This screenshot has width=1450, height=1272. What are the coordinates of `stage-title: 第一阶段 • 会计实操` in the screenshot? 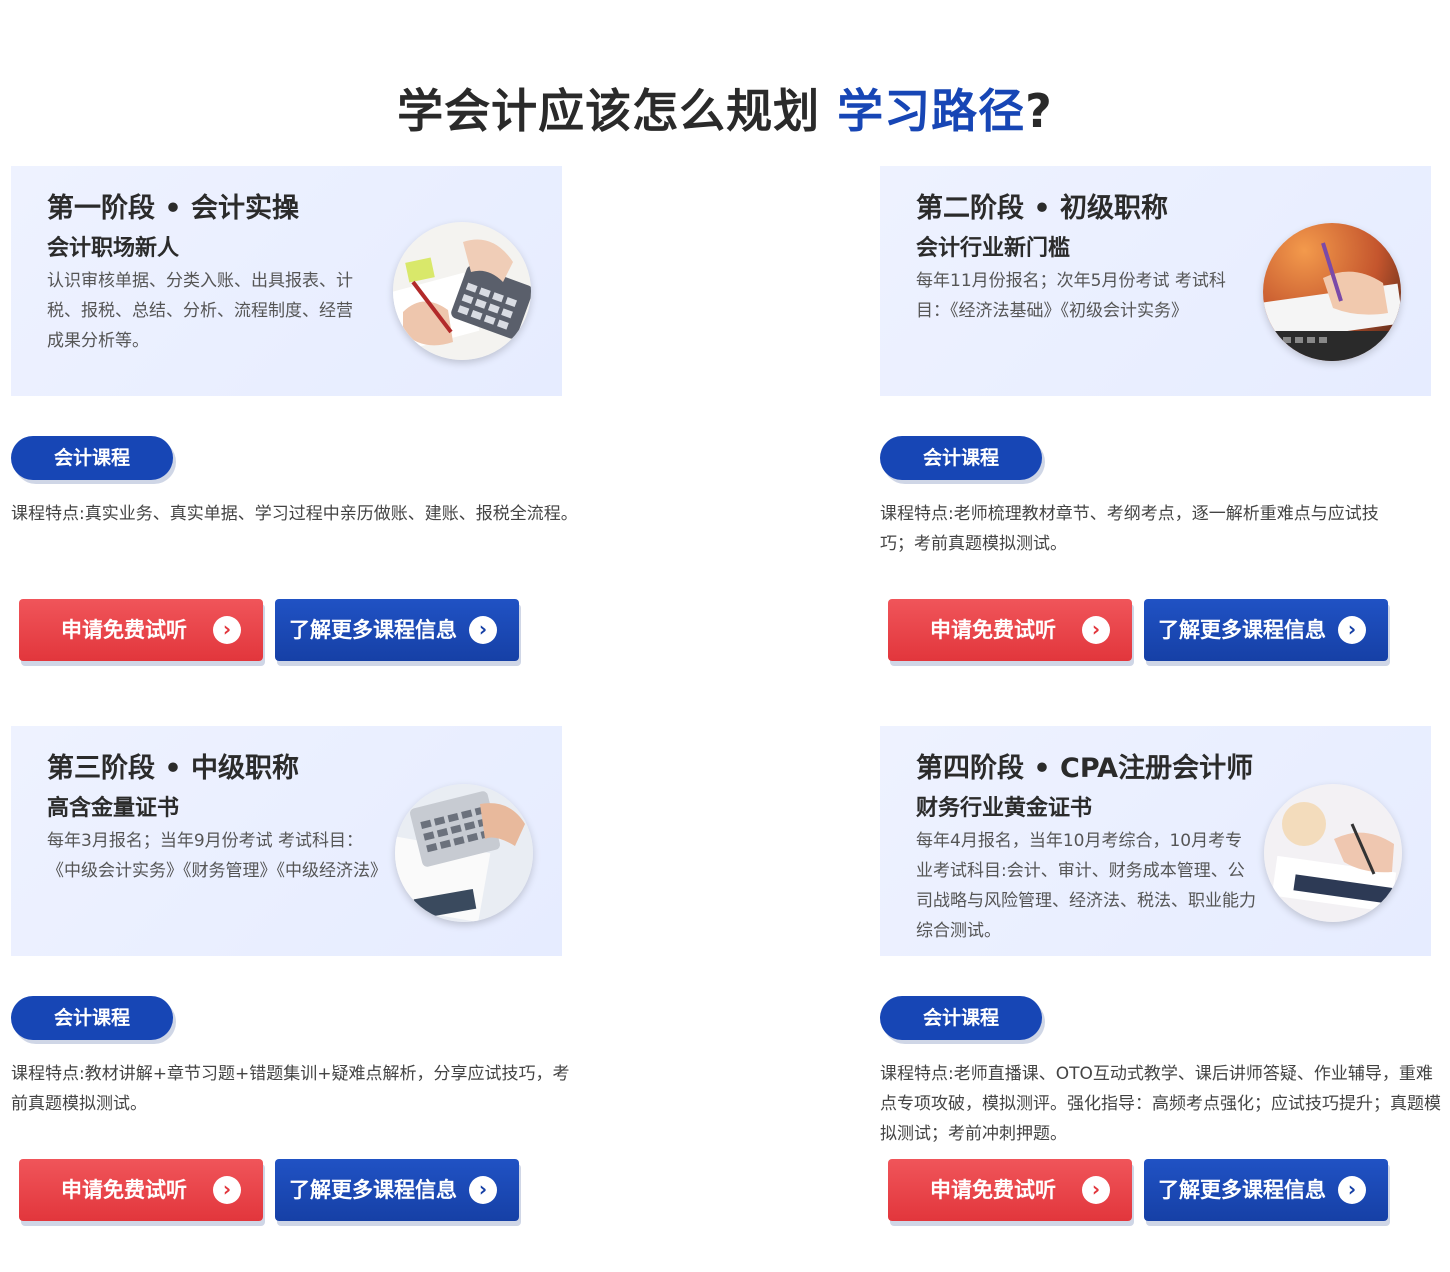 It's located at (173, 208).